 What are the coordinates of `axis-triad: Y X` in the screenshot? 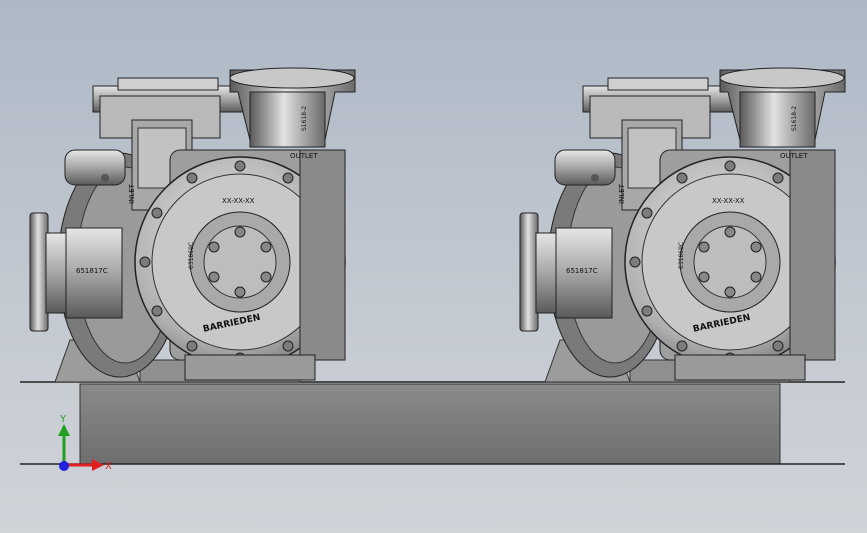 It's located at (85, 443).